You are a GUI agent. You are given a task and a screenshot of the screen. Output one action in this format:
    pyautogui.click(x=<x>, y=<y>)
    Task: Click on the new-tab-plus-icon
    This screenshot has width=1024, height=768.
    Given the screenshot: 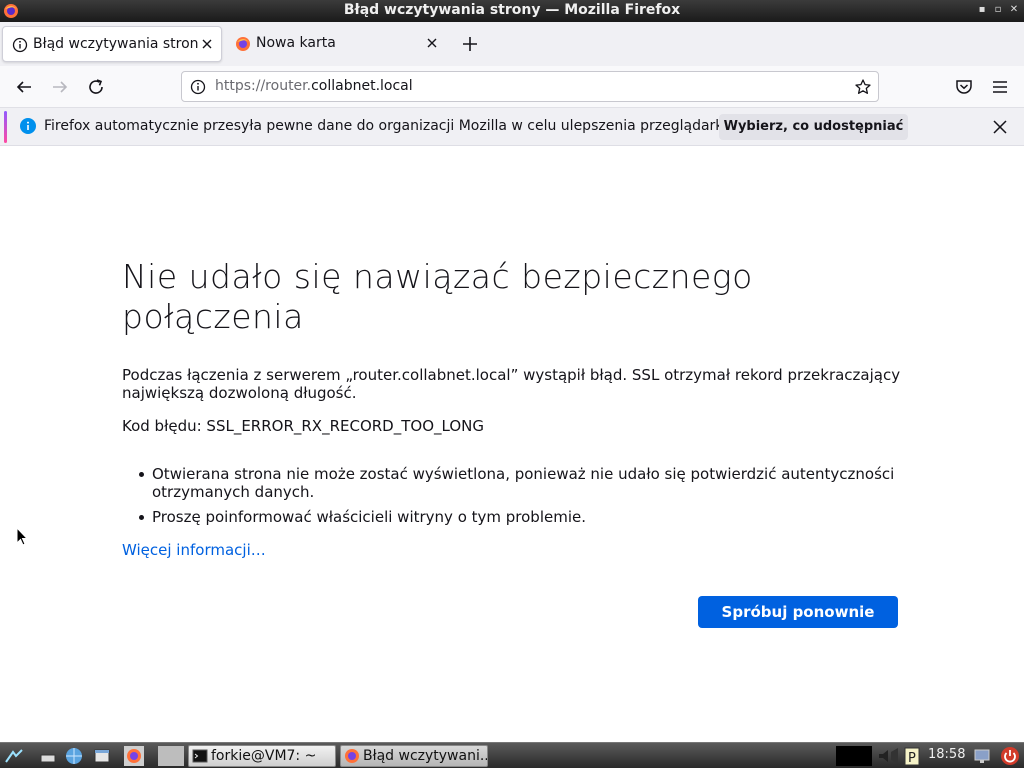 What is the action you would take?
    pyautogui.click(x=470, y=44)
    